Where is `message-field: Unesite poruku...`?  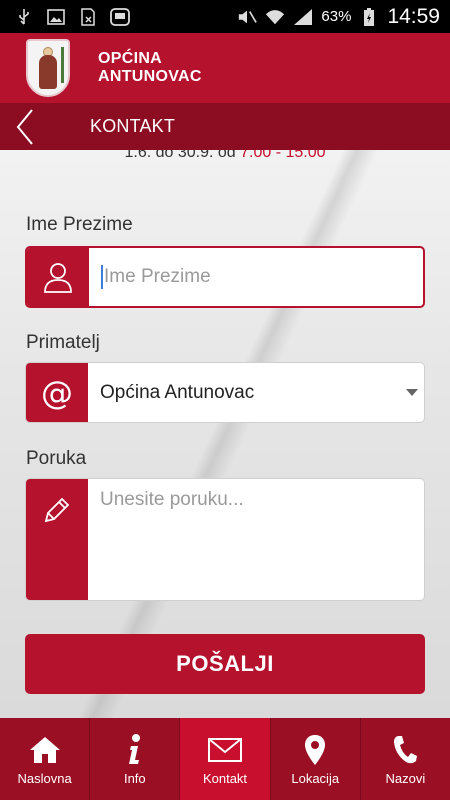
message-field: Unesite poruku... is located at coordinates (225, 539).